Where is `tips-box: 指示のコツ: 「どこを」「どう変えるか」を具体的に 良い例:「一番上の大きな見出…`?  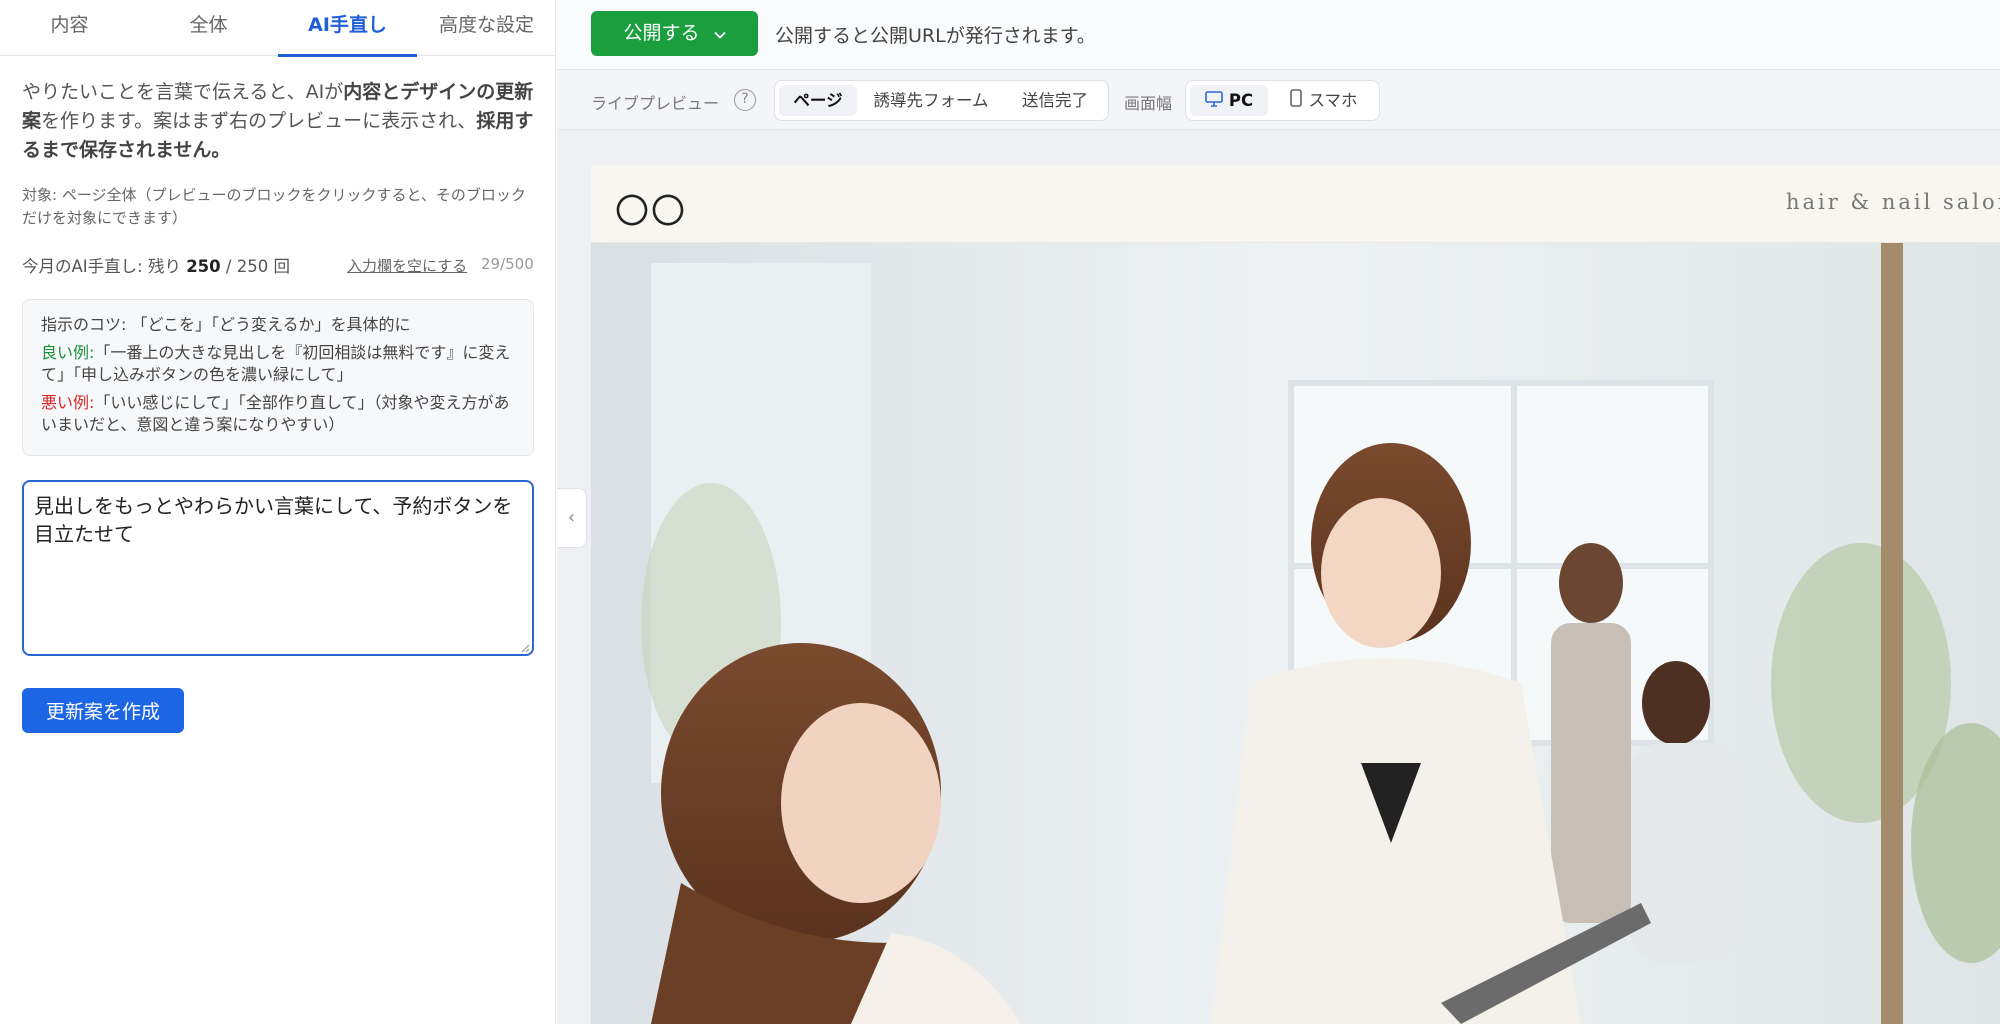 tips-box: 指示のコツ: 「どこを」「どう変えるか」を具体的に 良い例:「一番上の大きな見出… is located at coordinates (278, 377).